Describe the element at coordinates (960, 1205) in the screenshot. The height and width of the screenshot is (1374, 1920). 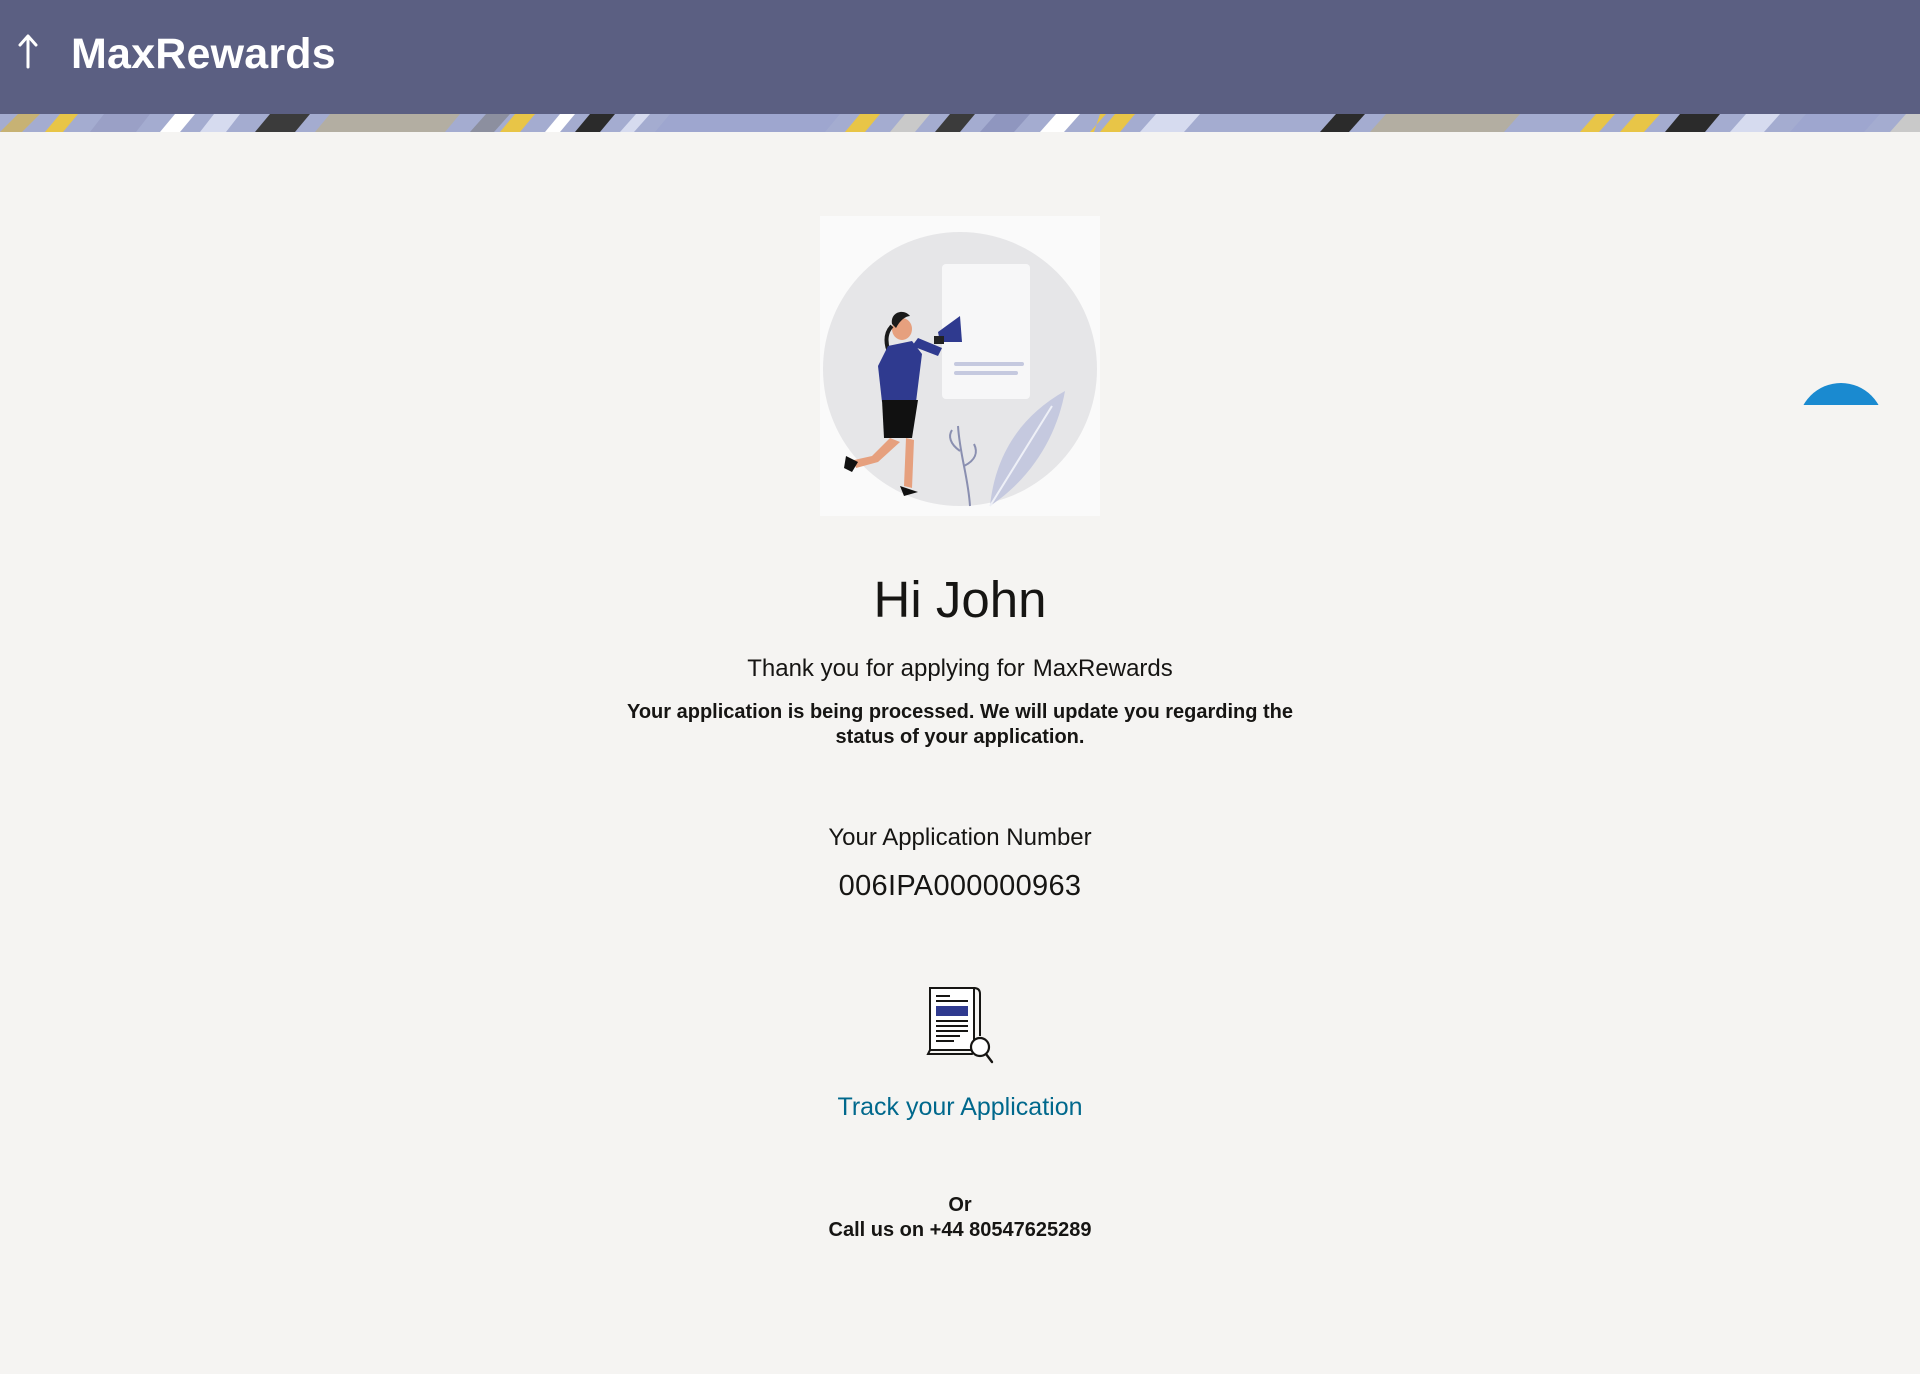
I see `or-separator: Or` at that location.